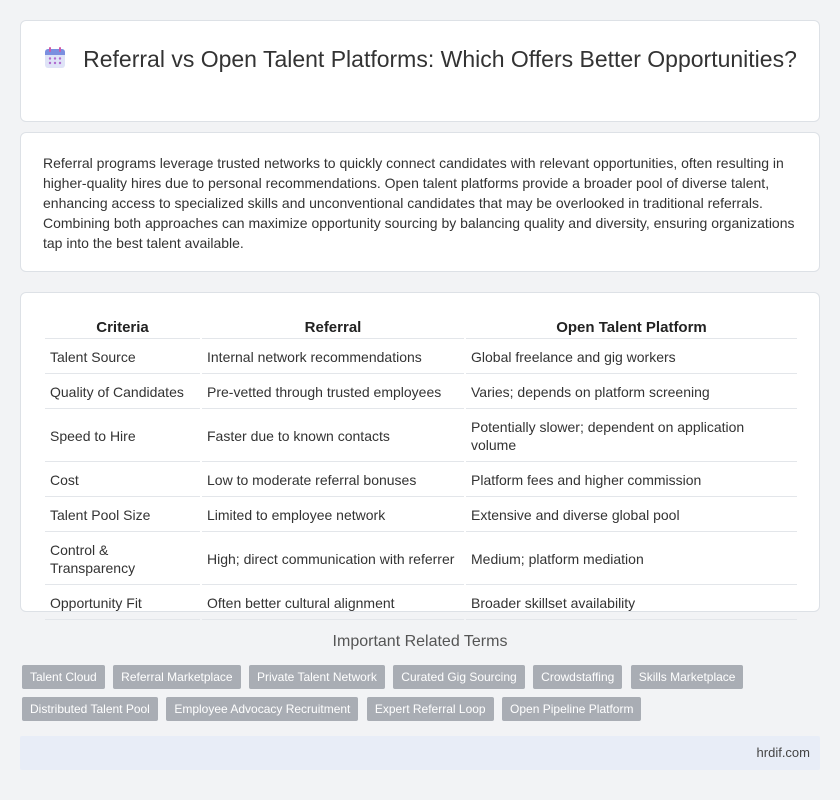  I want to click on related-term-tag: Private Talent Network, so click(317, 677).